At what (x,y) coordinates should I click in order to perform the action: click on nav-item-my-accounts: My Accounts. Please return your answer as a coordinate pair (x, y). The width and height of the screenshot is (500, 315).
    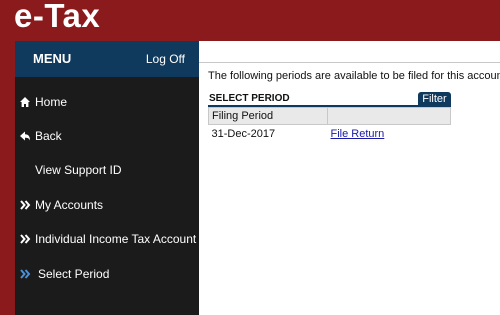
    Looking at the image, I should click on (107, 205).